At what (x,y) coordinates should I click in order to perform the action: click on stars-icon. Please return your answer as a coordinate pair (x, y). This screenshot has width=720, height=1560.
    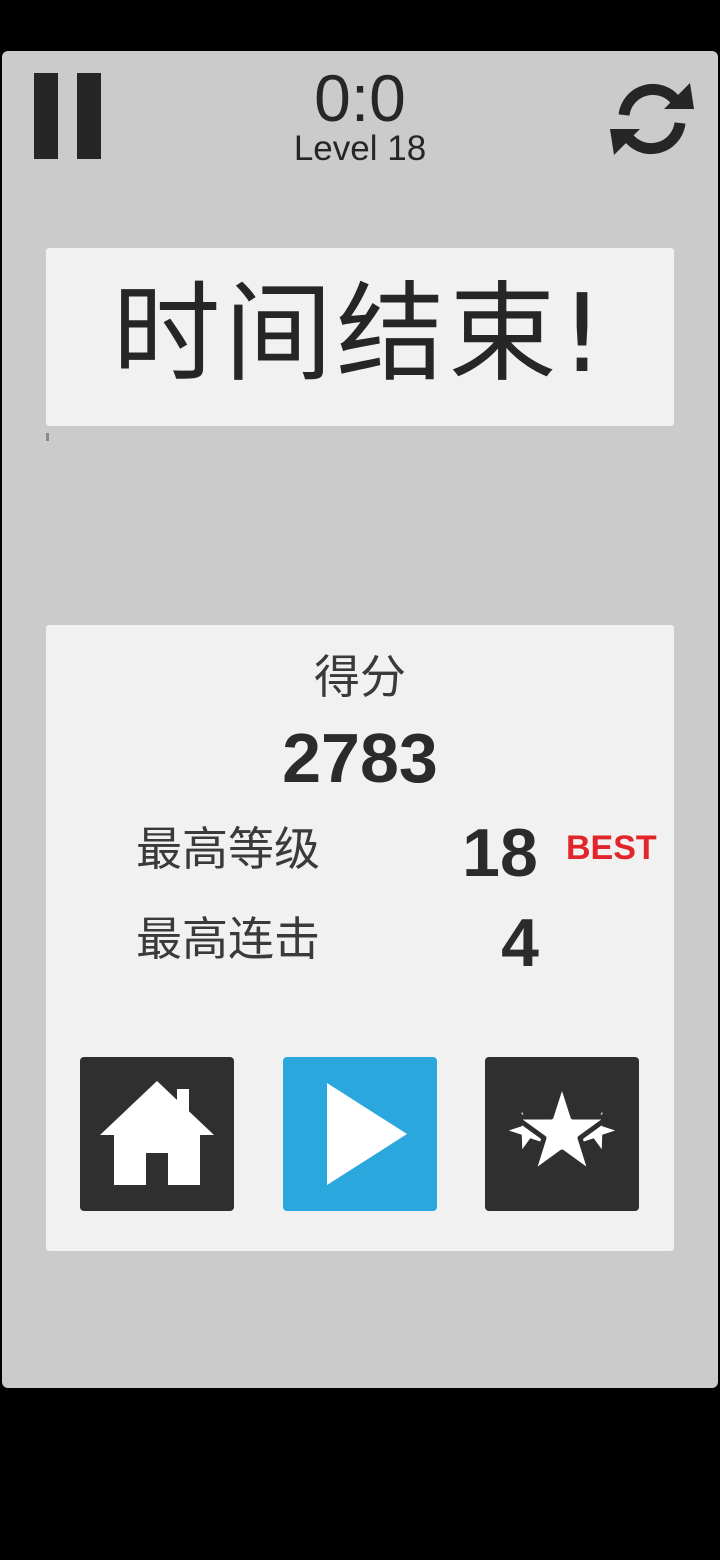
    Looking at the image, I should click on (562, 1128).